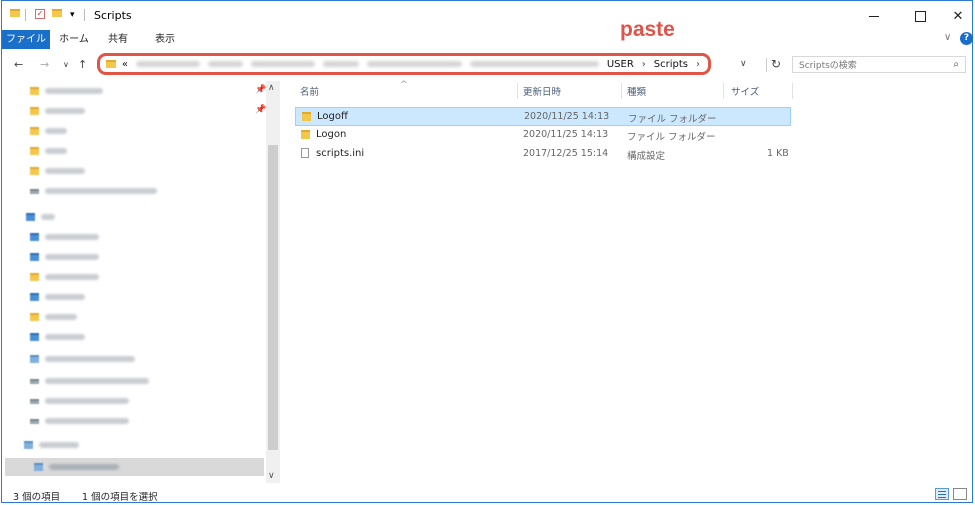  Describe the element at coordinates (72, 15) in the screenshot. I see `quick-access-dropdown-icon: ▾` at that location.